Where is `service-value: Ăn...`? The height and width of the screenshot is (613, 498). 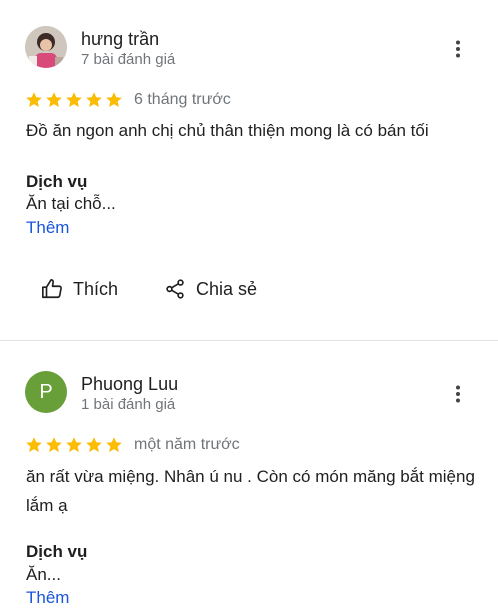
service-value: Ăn... is located at coordinates (43, 574).